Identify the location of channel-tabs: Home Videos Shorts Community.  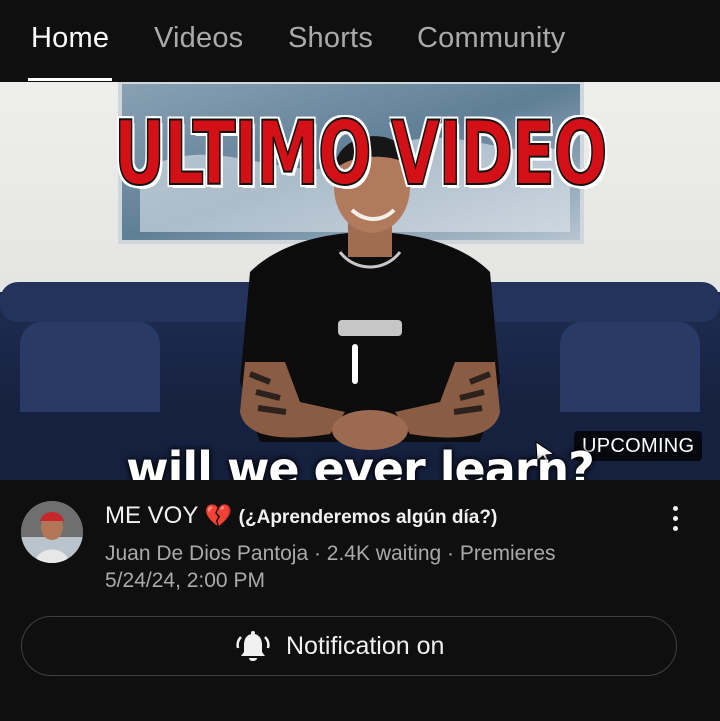
(360, 41).